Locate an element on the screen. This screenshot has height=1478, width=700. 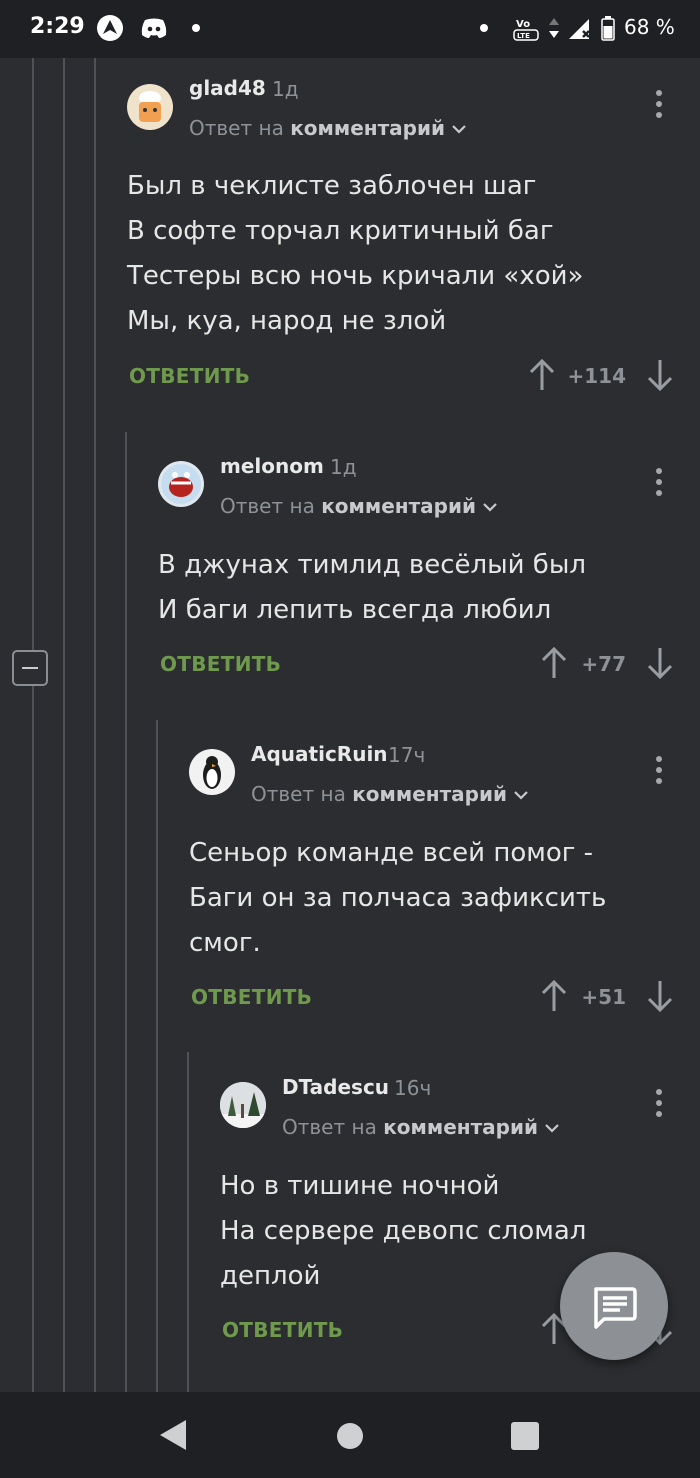
status-bar: 2:29 Vo LTE 68 % is located at coordinates (350, 29).